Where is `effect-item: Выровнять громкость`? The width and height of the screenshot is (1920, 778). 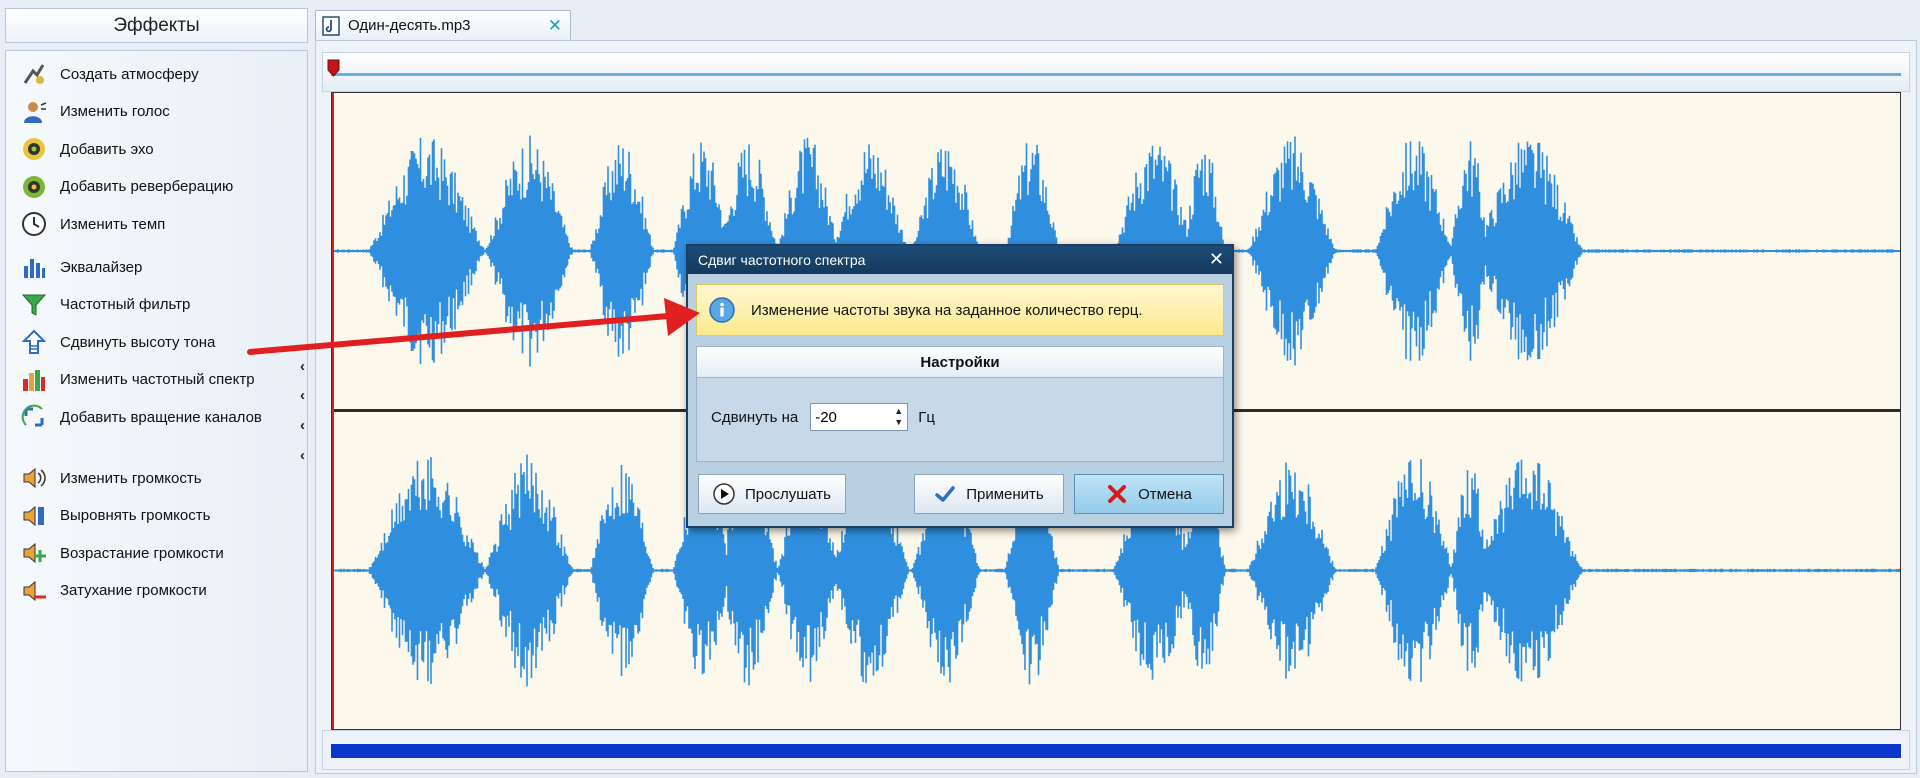 effect-item: Выровнять громкость is located at coordinates (155, 516).